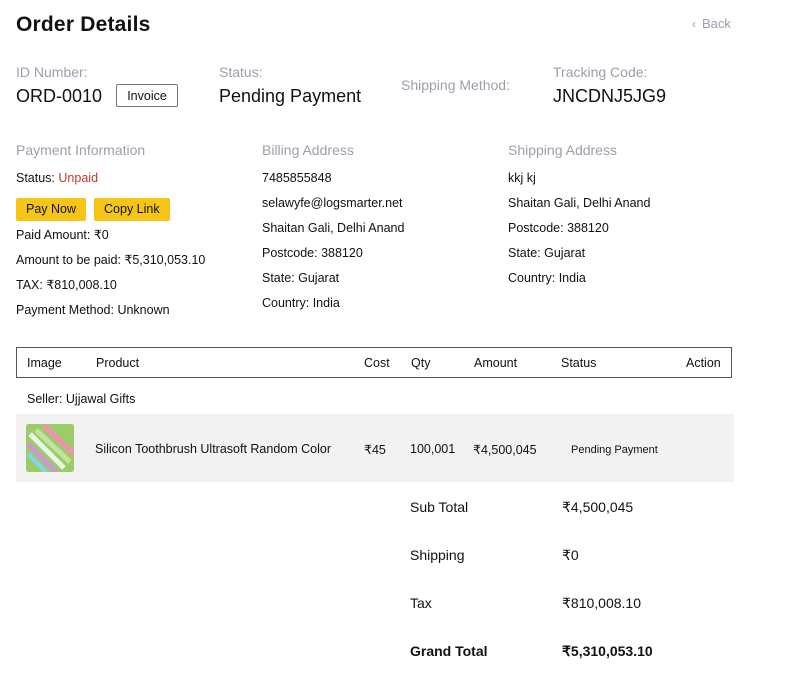 The width and height of the screenshot is (800, 681). Describe the element at coordinates (522, 178) in the screenshot. I see `shipping-name: kkj kj` at that location.